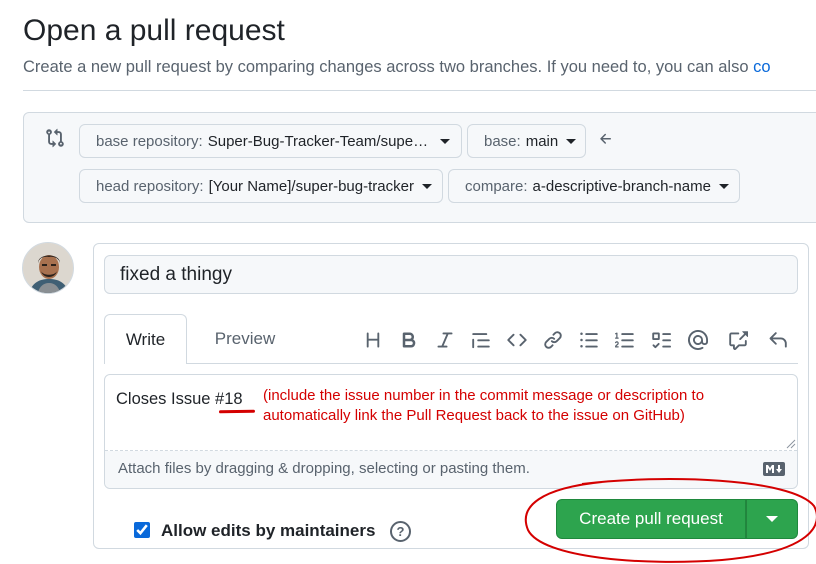  I want to click on subtitle-link: co, so click(761, 67).